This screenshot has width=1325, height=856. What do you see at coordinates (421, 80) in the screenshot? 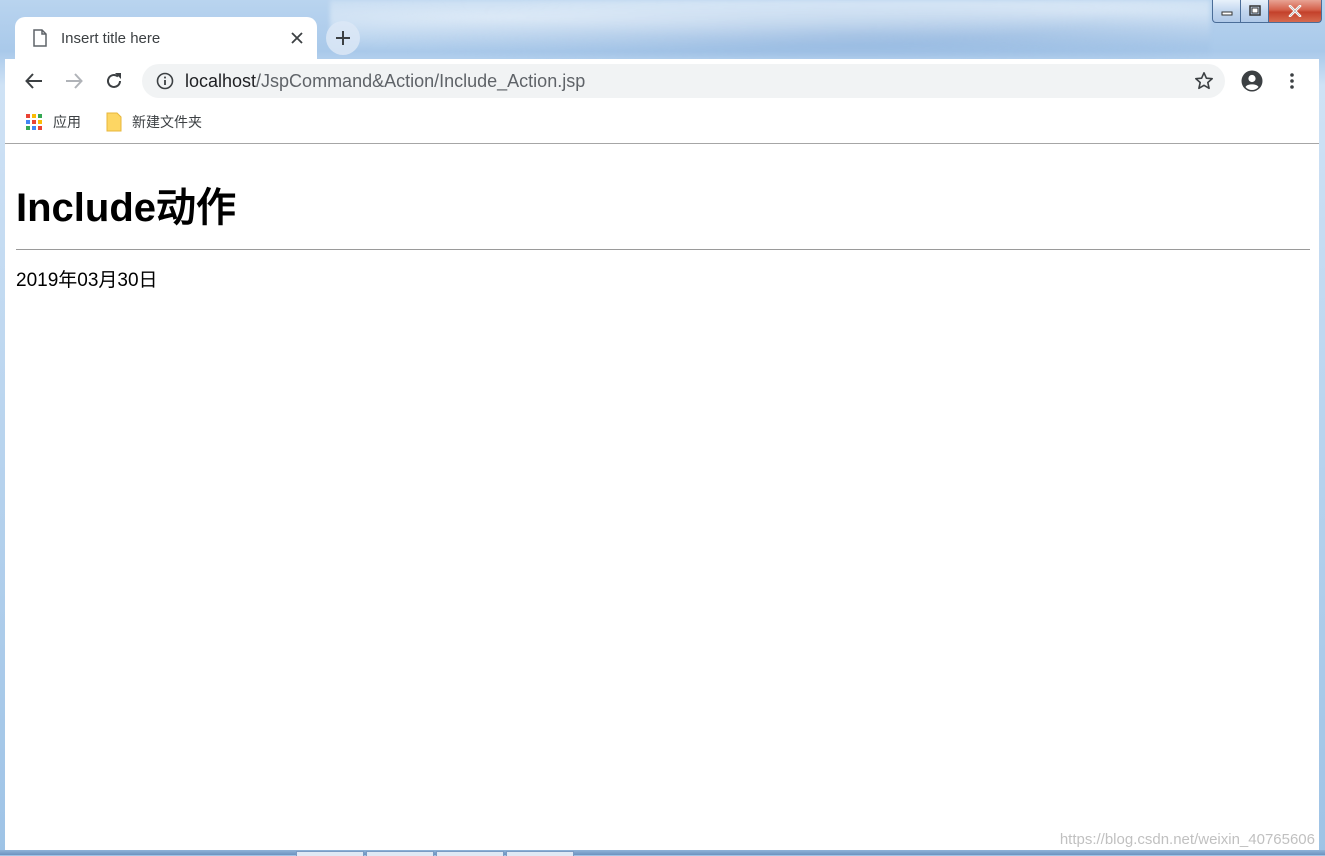
I see `url-path: /JspCommand&Action/Include_Action.jsp` at bounding box center [421, 80].